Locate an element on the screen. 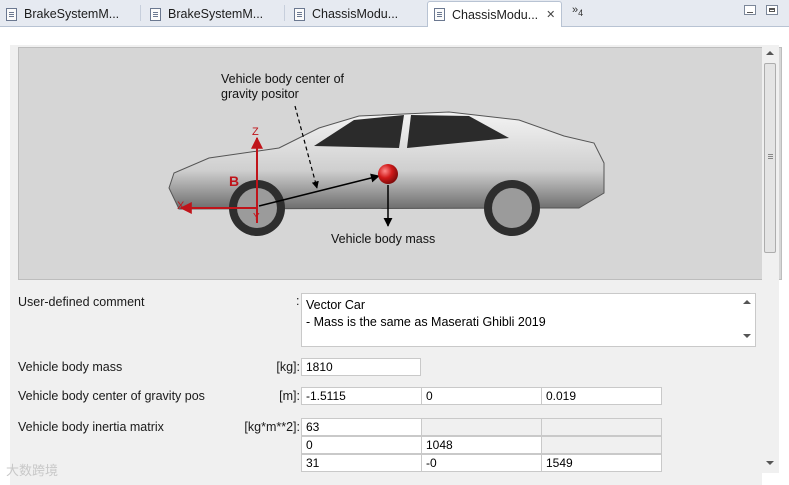  axis-y-label: Y is located at coordinates (256, 217).